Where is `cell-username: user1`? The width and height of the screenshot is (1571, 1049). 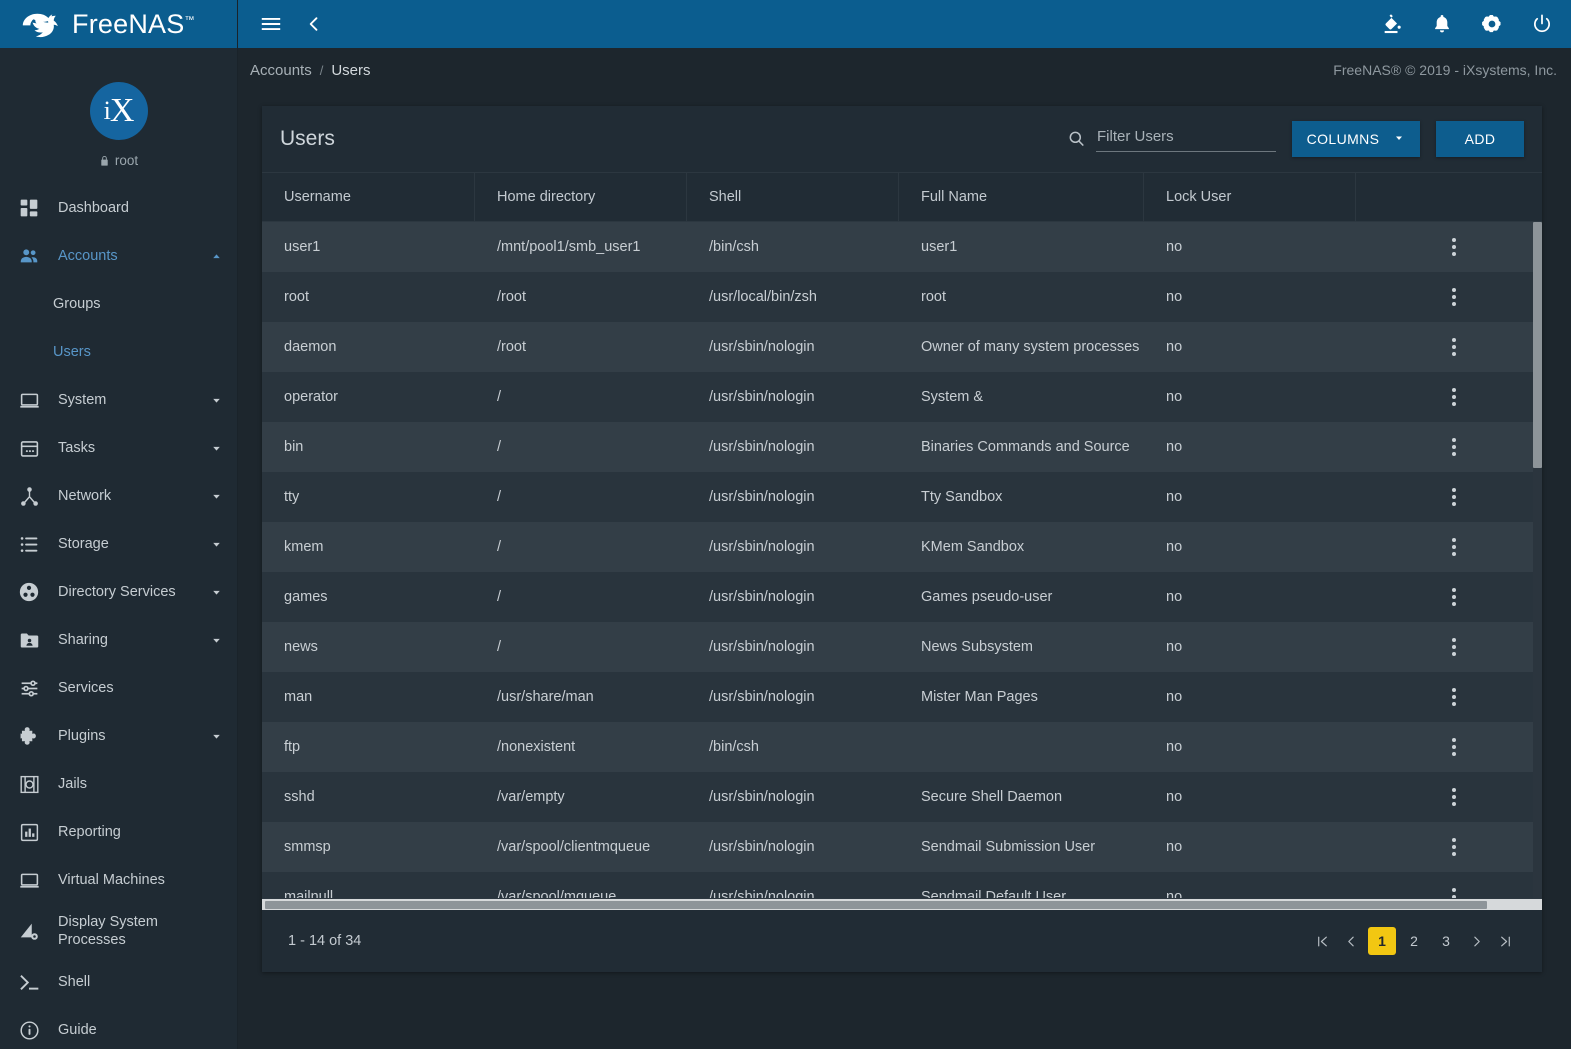 cell-username: user1 is located at coordinates (302, 247).